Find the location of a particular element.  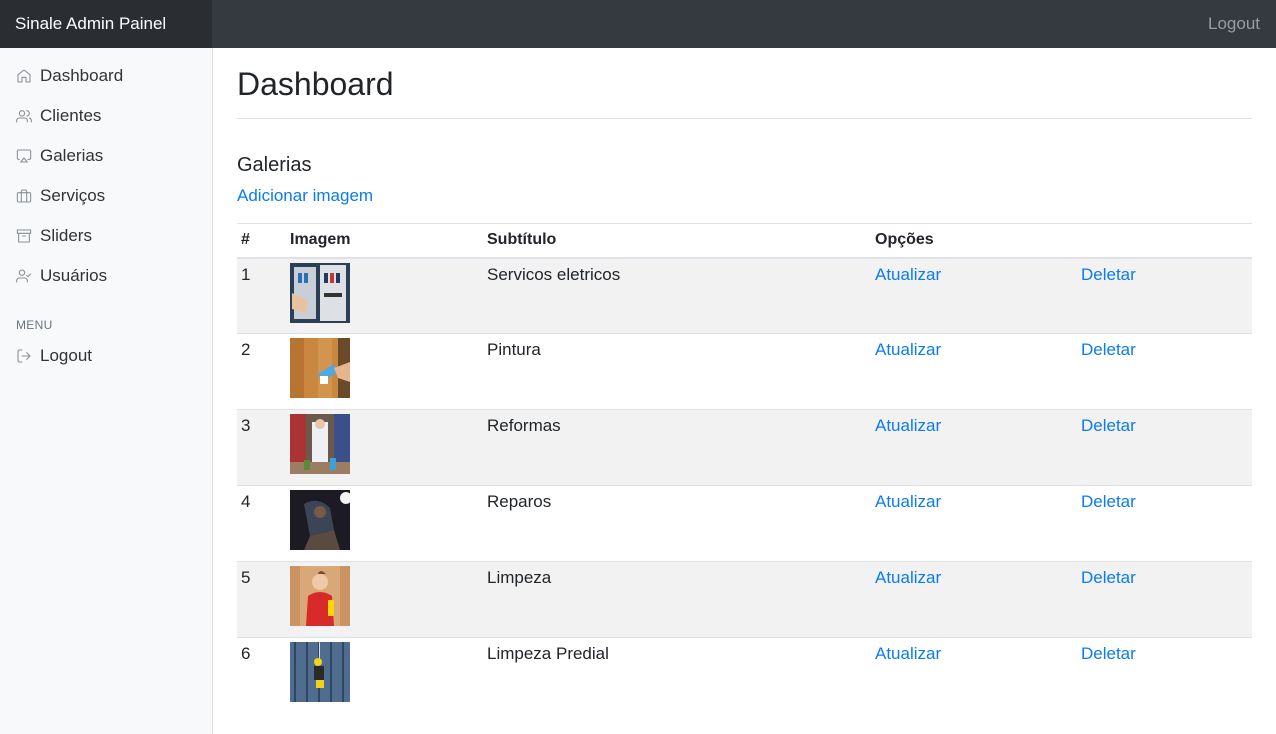

sidebar-item-label: Logout is located at coordinates (66, 355).